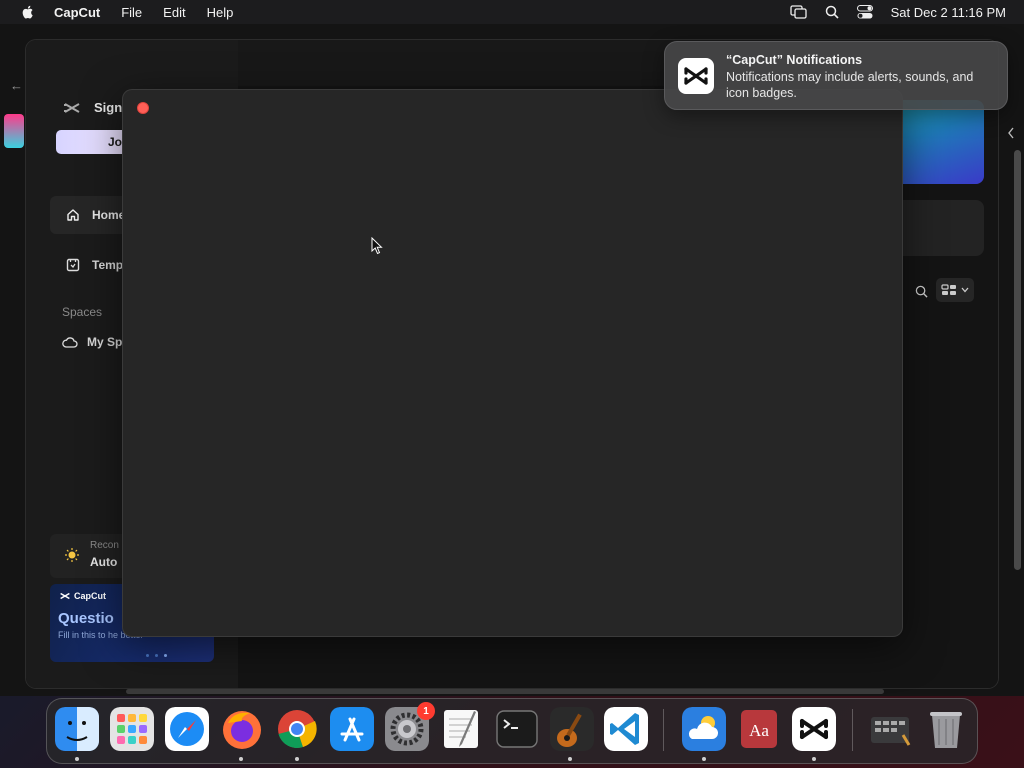 The height and width of the screenshot is (768, 1024). What do you see at coordinates (132, 729) in the screenshot?
I see `dock-launchpad-icon` at bounding box center [132, 729].